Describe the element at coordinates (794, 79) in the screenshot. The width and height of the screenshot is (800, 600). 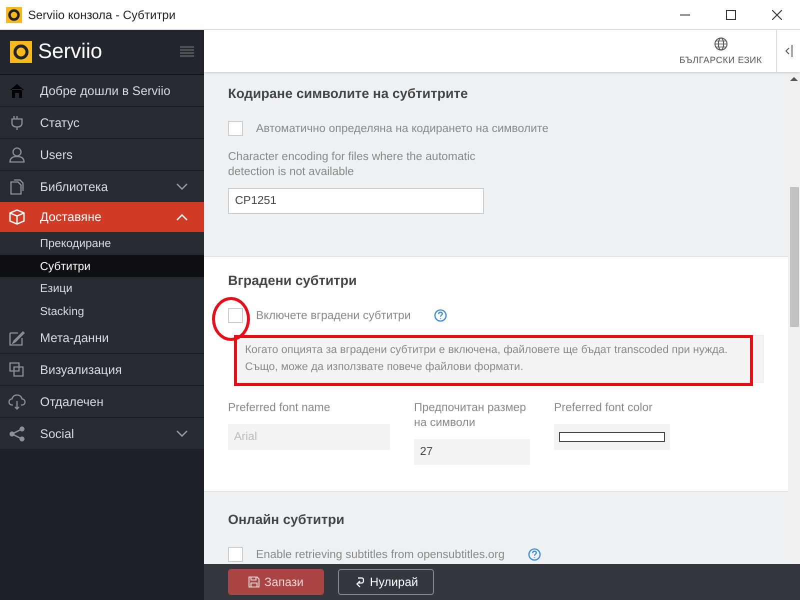
I see `scroll-up-icon` at that location.